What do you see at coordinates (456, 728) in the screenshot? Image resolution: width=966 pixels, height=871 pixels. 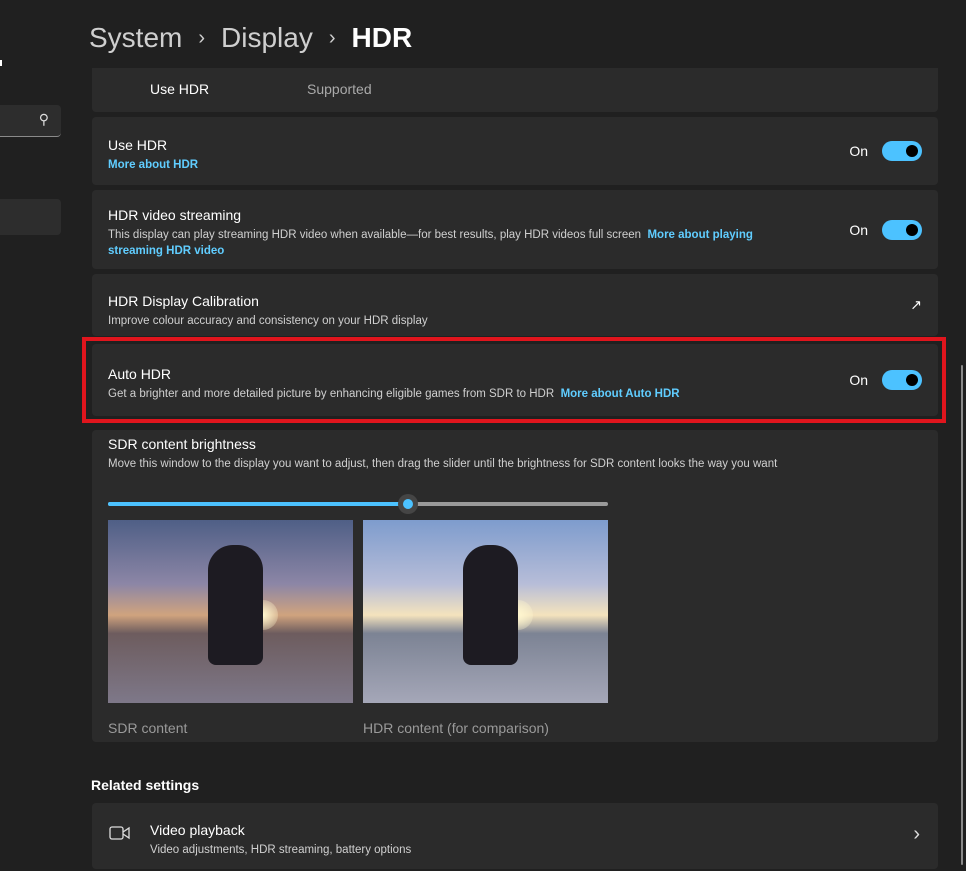 I see `hdr-caption: HDR content (for comparison)` at bounding box center [456, 728].